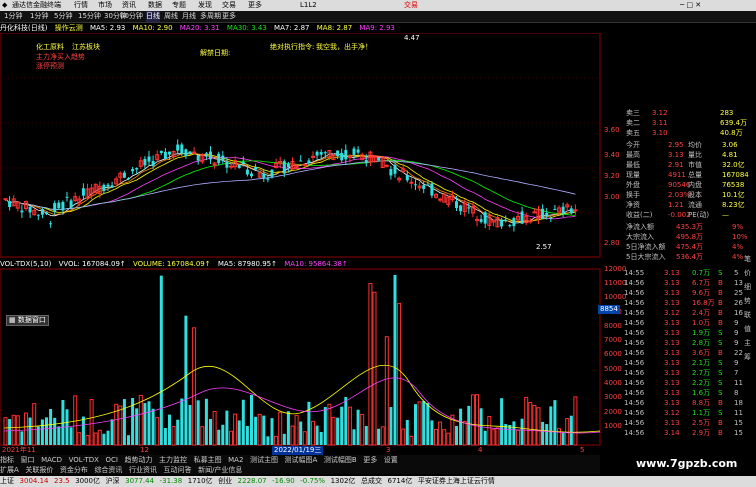  What do you see at coordinates (690, 283) in the screenshot?
I see `tick-row: 14:56 3.13 6.7万 B 13` at bounding box center [690, 283].